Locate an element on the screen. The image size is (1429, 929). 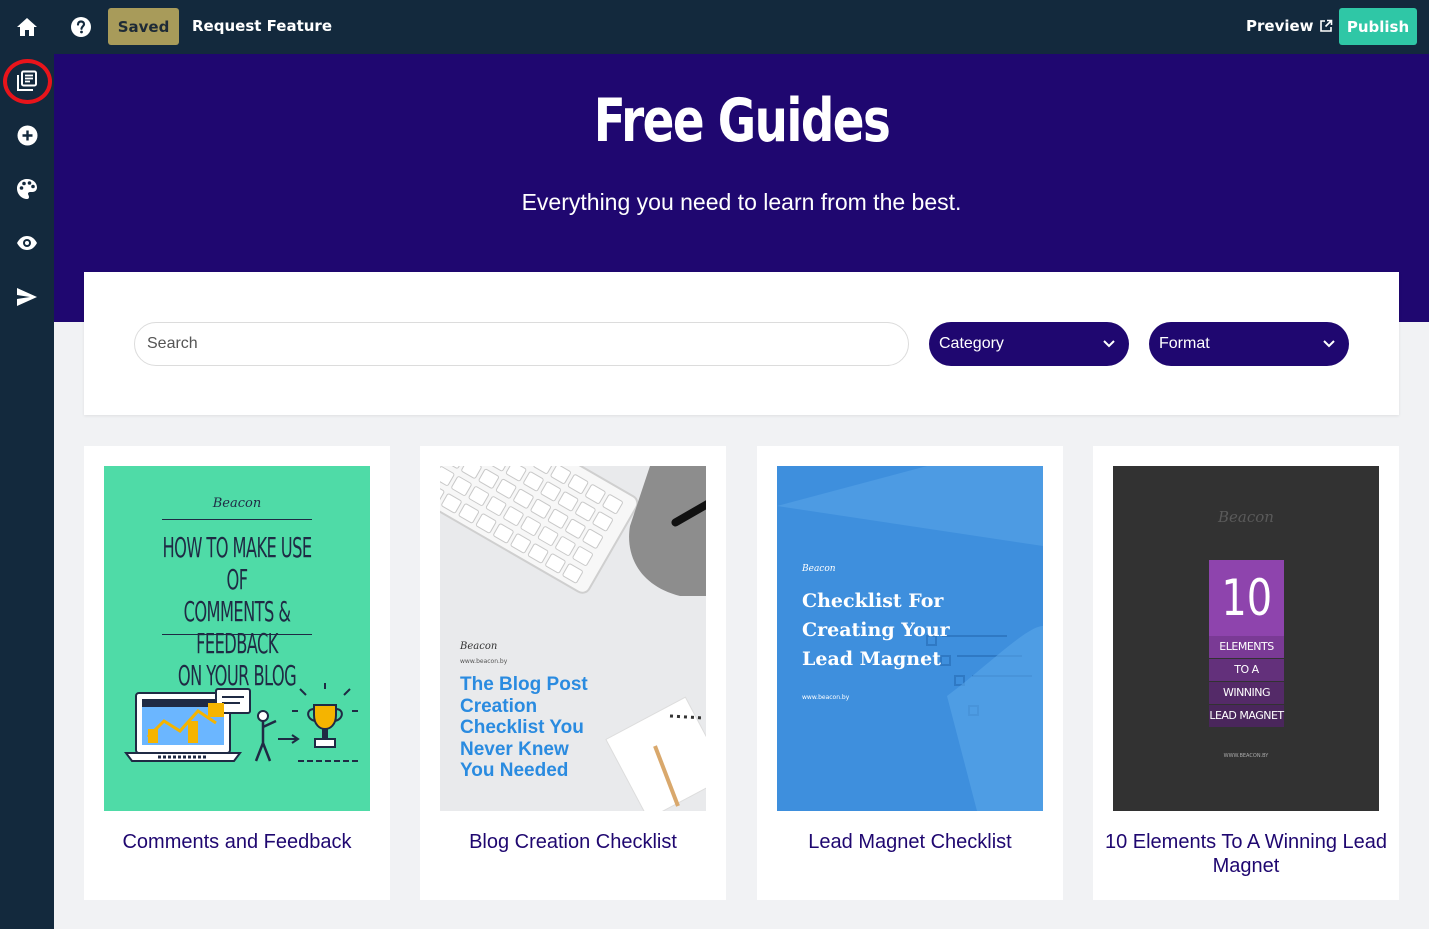
external-link-icon is located at coordinates (1325, 25).